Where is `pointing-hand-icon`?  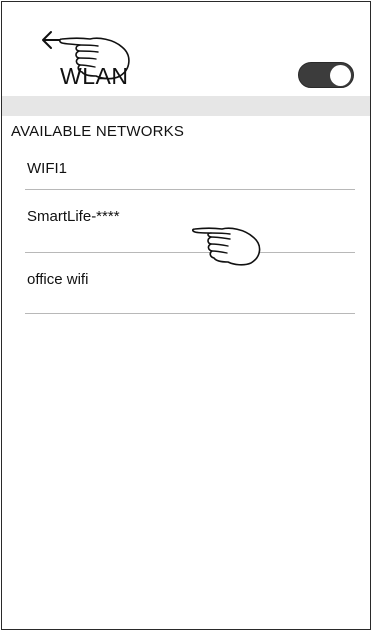 pointing-hand-icon is located at coordinates (229, 243).